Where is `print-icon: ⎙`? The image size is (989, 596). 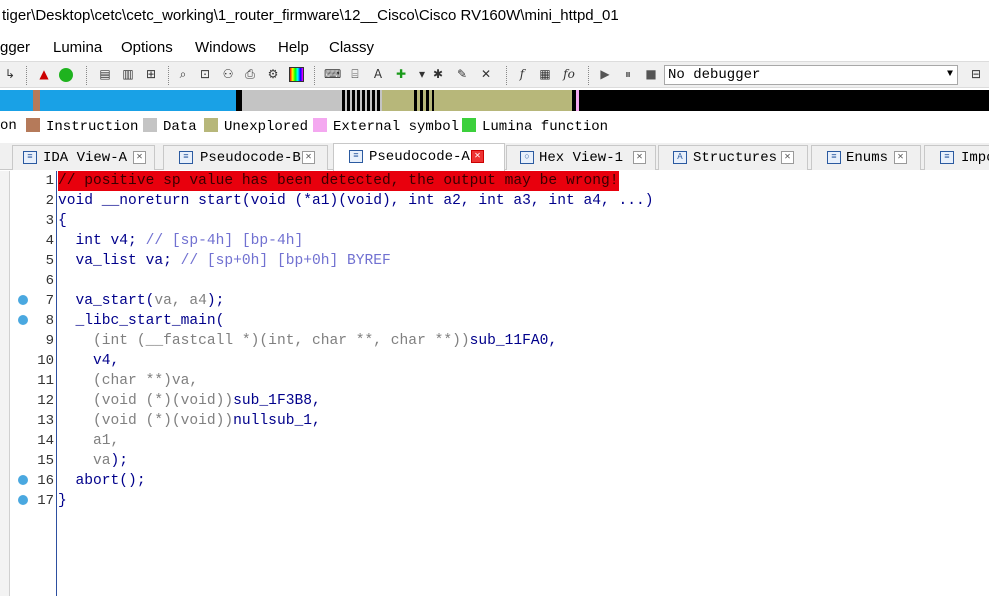
print-icon: ⎙ is located at coordinates (250, 74).